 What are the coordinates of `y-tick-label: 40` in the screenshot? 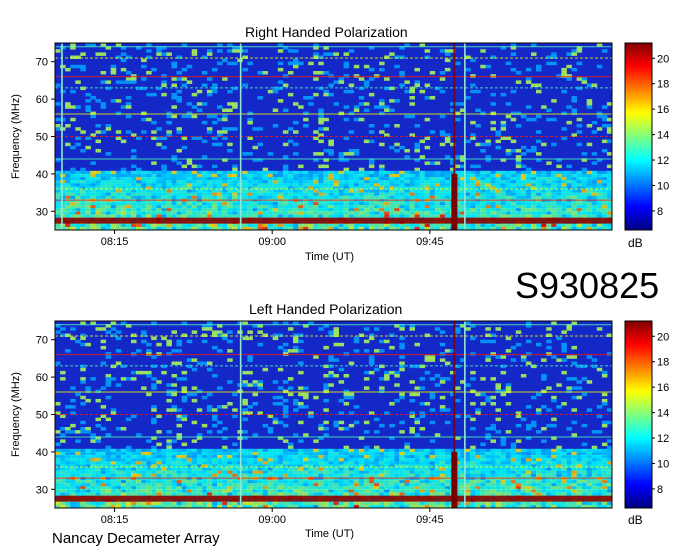 It's located at (42, 175).